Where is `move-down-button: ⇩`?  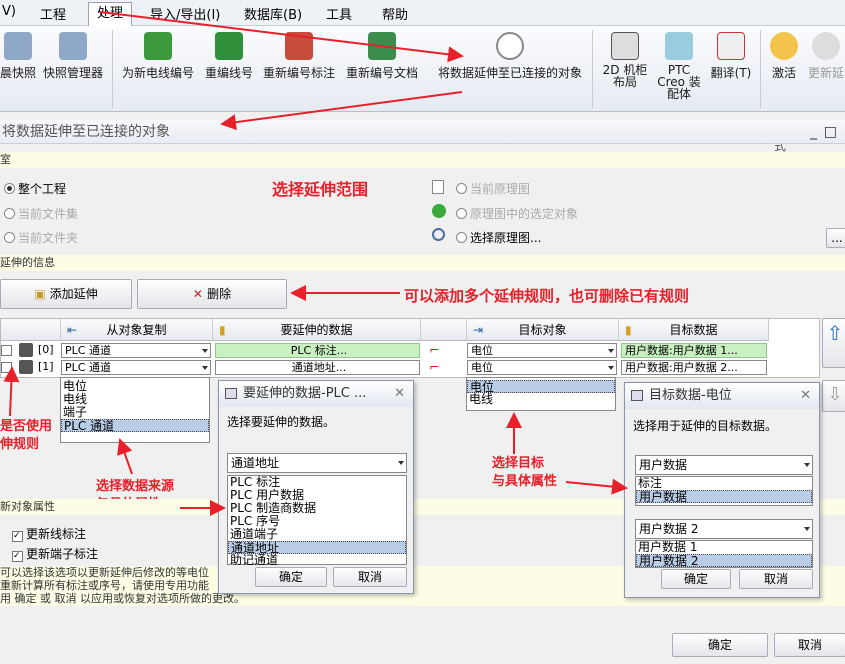 move-down-button: ⇩ is located at coordinates (833, 396).